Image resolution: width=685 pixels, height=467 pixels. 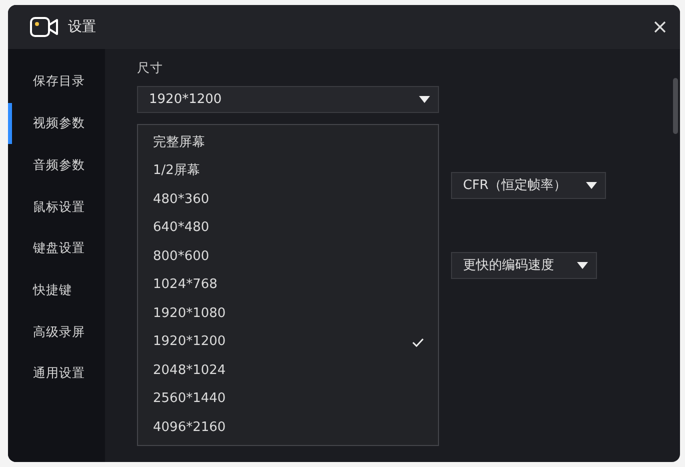 What do you see at coordinates (288, 313) in the screenshot?
I see `dropdown-option: 1920*1080` at bounding box center [288, 313].